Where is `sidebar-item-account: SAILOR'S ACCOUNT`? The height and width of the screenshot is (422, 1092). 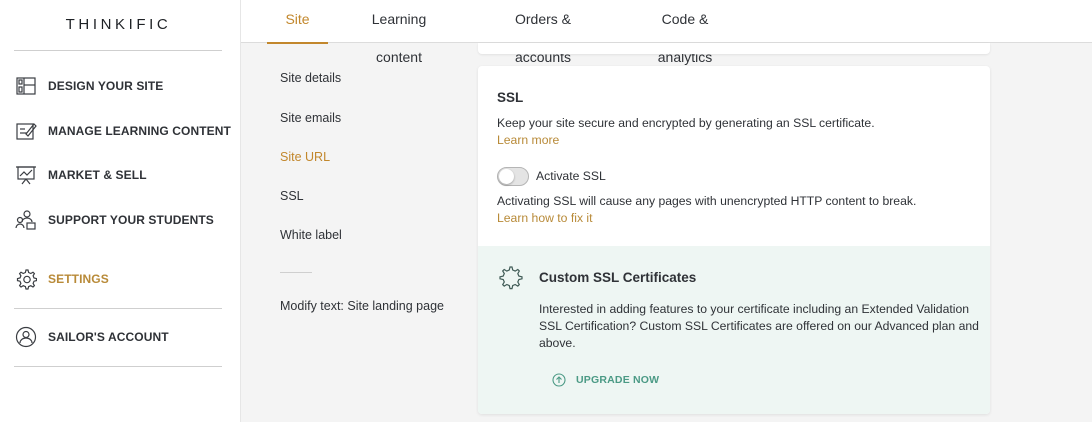
sidebar-item-account: SAILOR'S ACCOUNT is located at coordinates (91, 337).